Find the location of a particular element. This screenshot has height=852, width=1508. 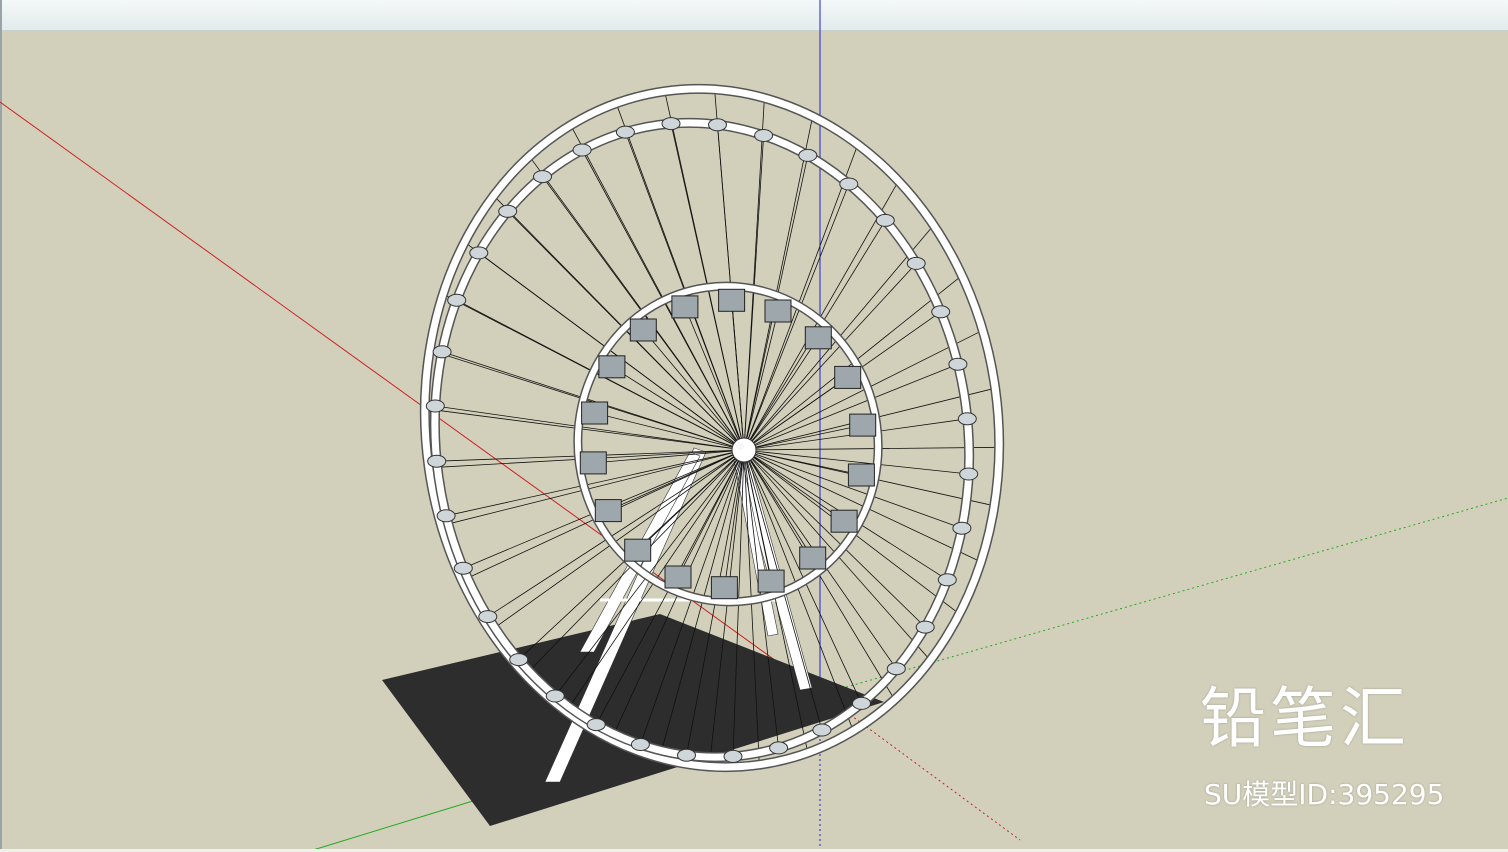

hub-sphere is located at coordinates (744, 450).